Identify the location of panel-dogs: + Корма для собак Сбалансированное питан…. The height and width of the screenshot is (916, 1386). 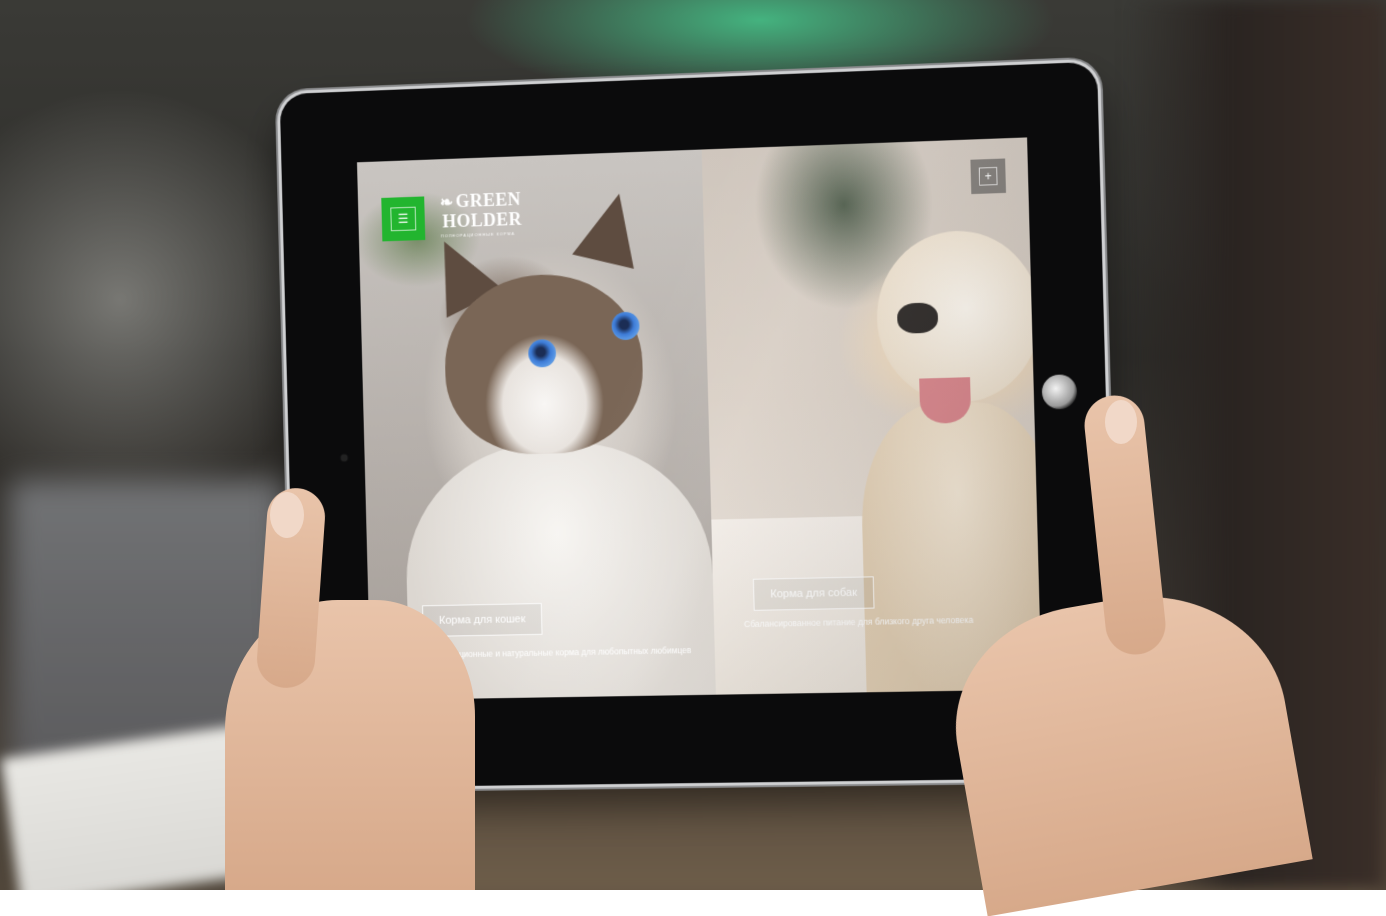
(871, 416).